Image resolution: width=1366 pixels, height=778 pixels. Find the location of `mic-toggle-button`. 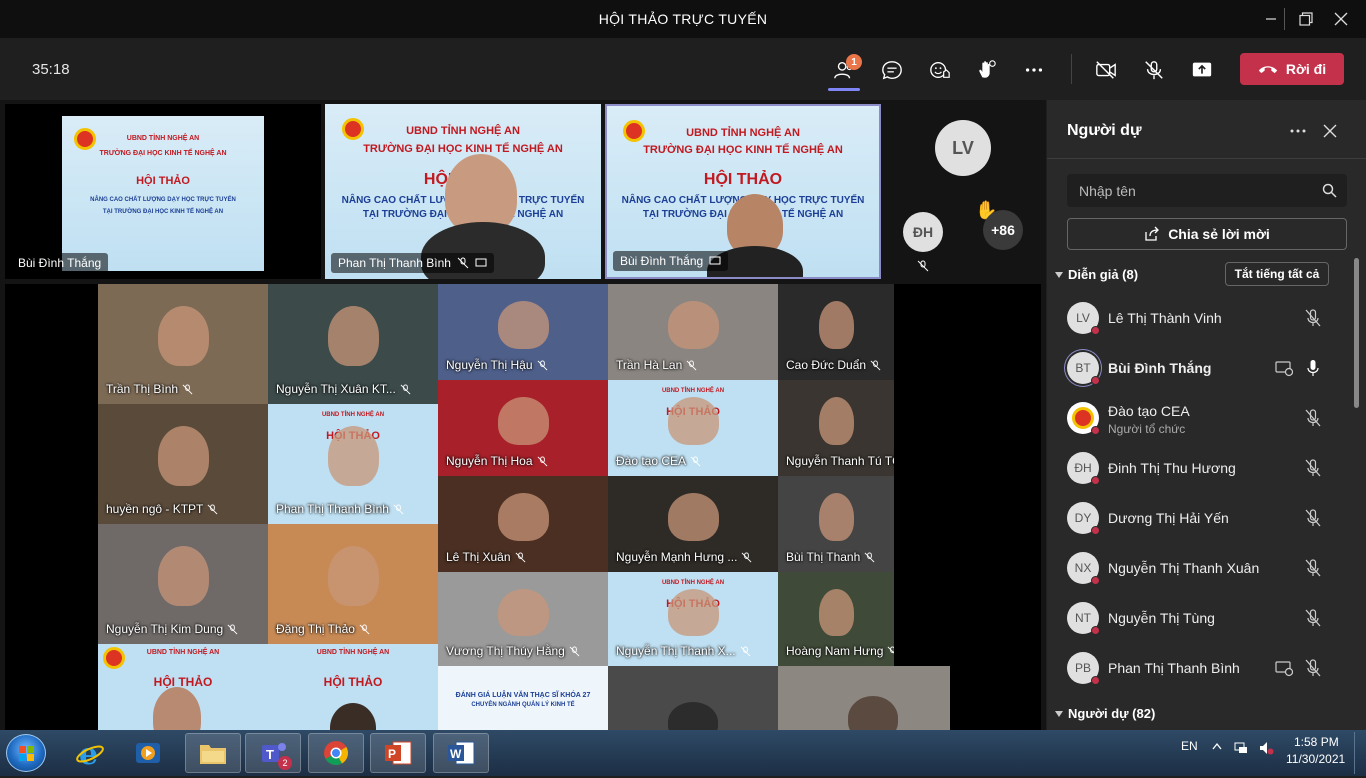

mic-toggle-button is located at coordinates (1154, 70).